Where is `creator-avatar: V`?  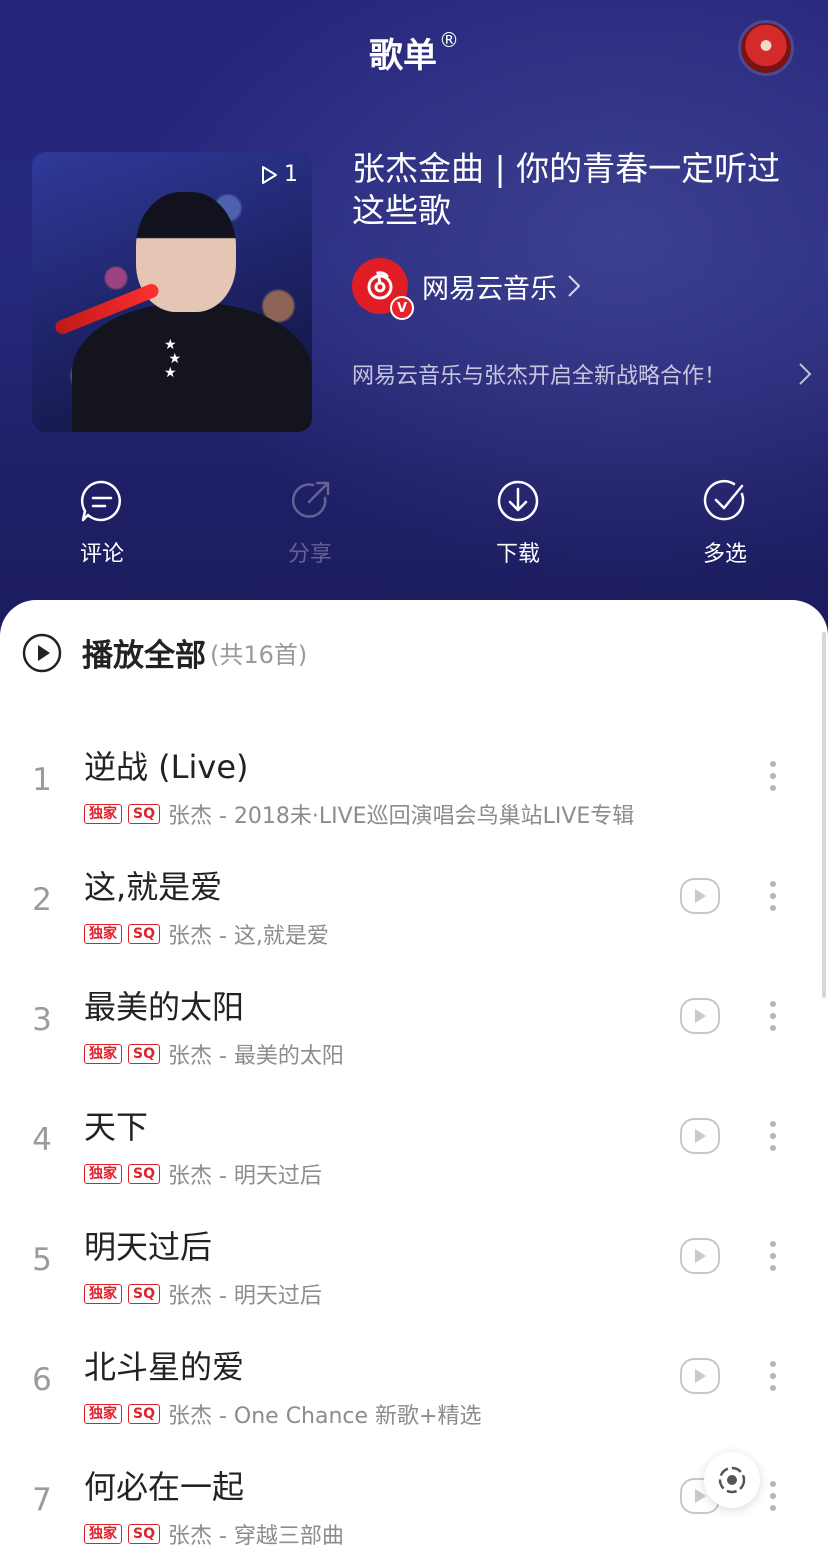 creator-avatar: V is located at coordinates (383, 289).